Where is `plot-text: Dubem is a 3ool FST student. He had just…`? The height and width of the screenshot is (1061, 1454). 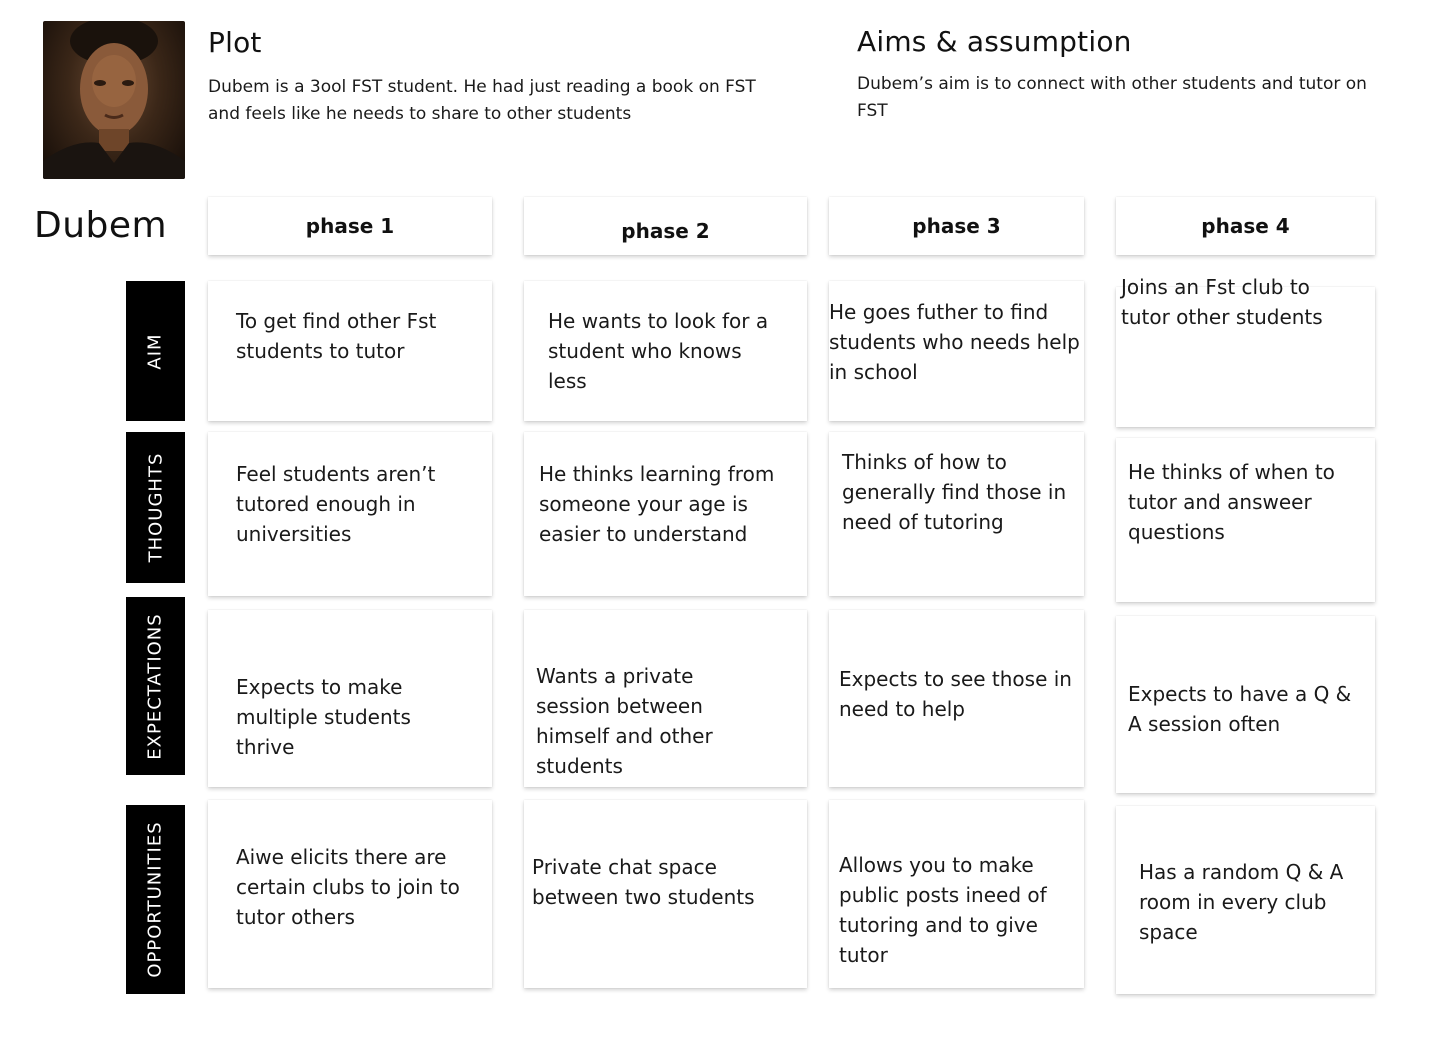
plot-text: Dubem is a 3ool FST student. He had just… is located at coordinates (482, 100).